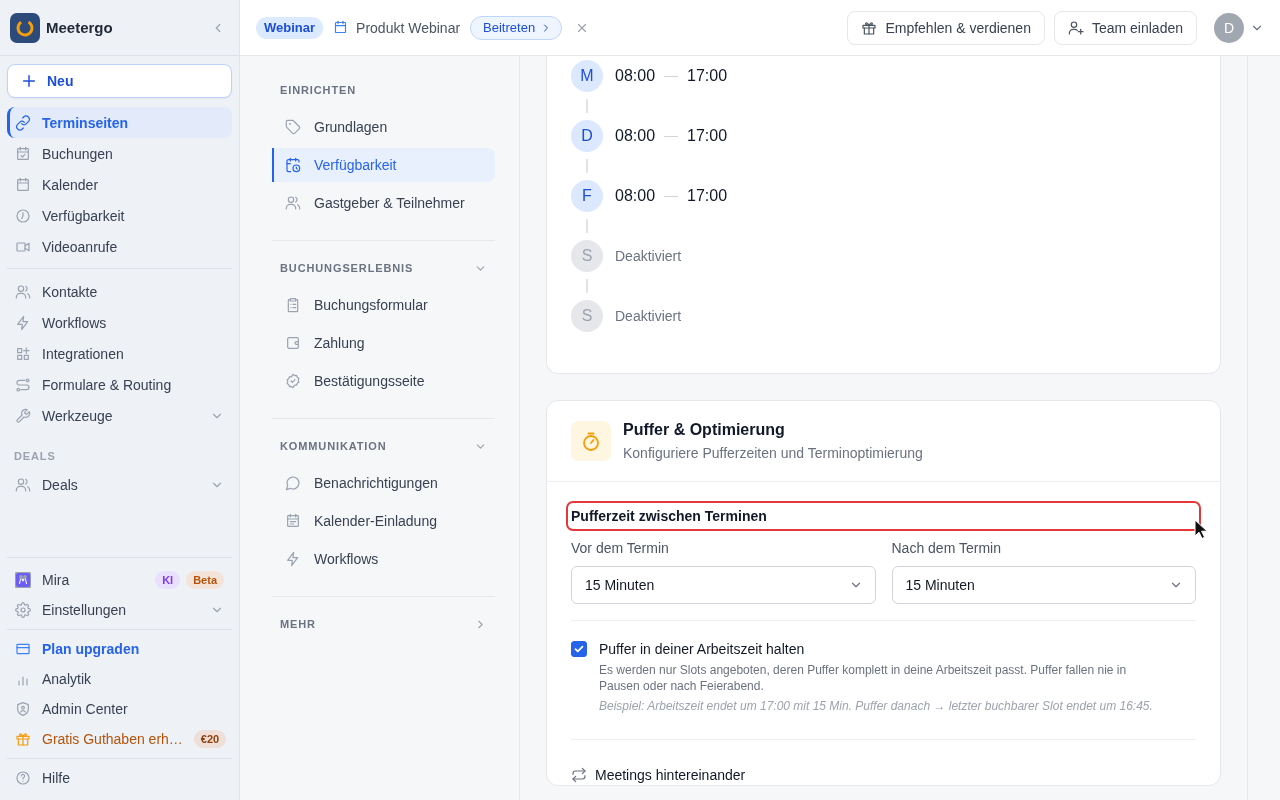 Image resolution: width=1280 pixels, height=800 pixels. What do you see at coordinates (119, 153) in the screenshot?
I see `sidebar-item: Buchungen` at bounding box center [119, 153].